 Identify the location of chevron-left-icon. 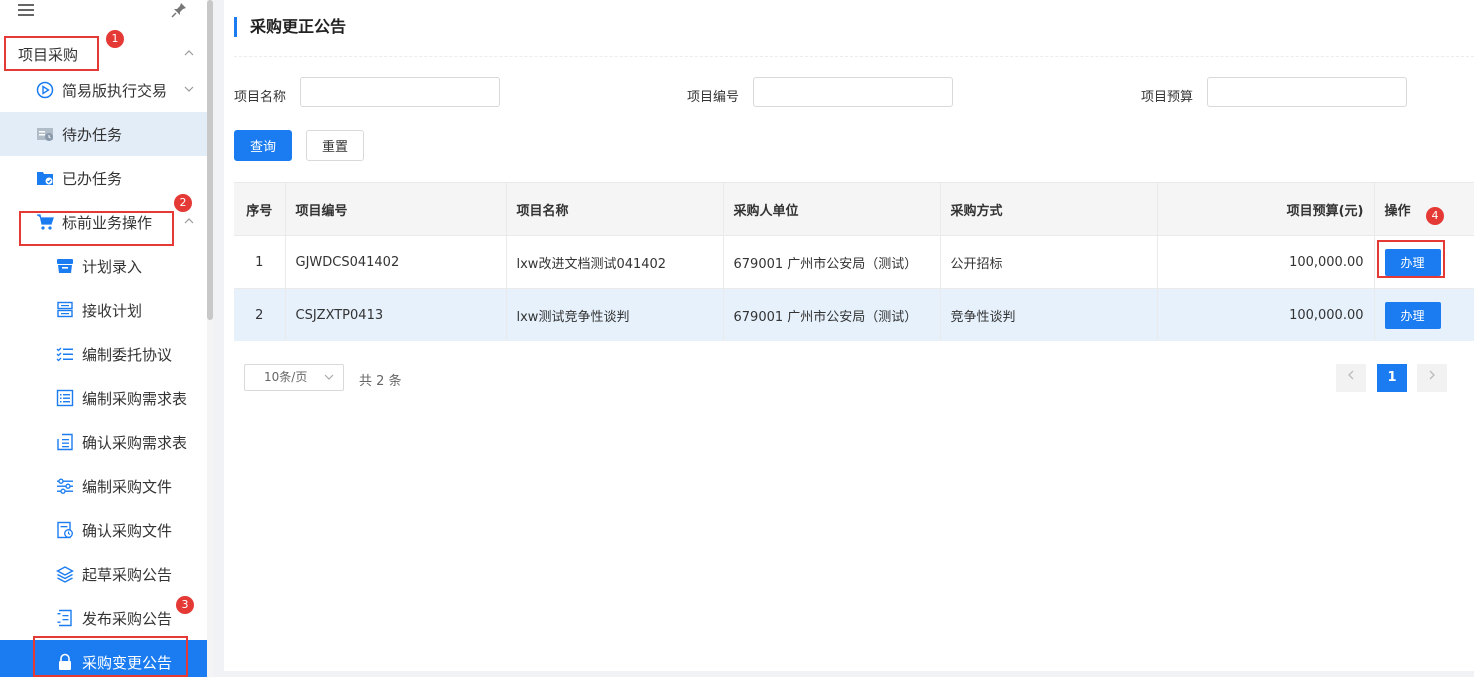
(1351, 375).